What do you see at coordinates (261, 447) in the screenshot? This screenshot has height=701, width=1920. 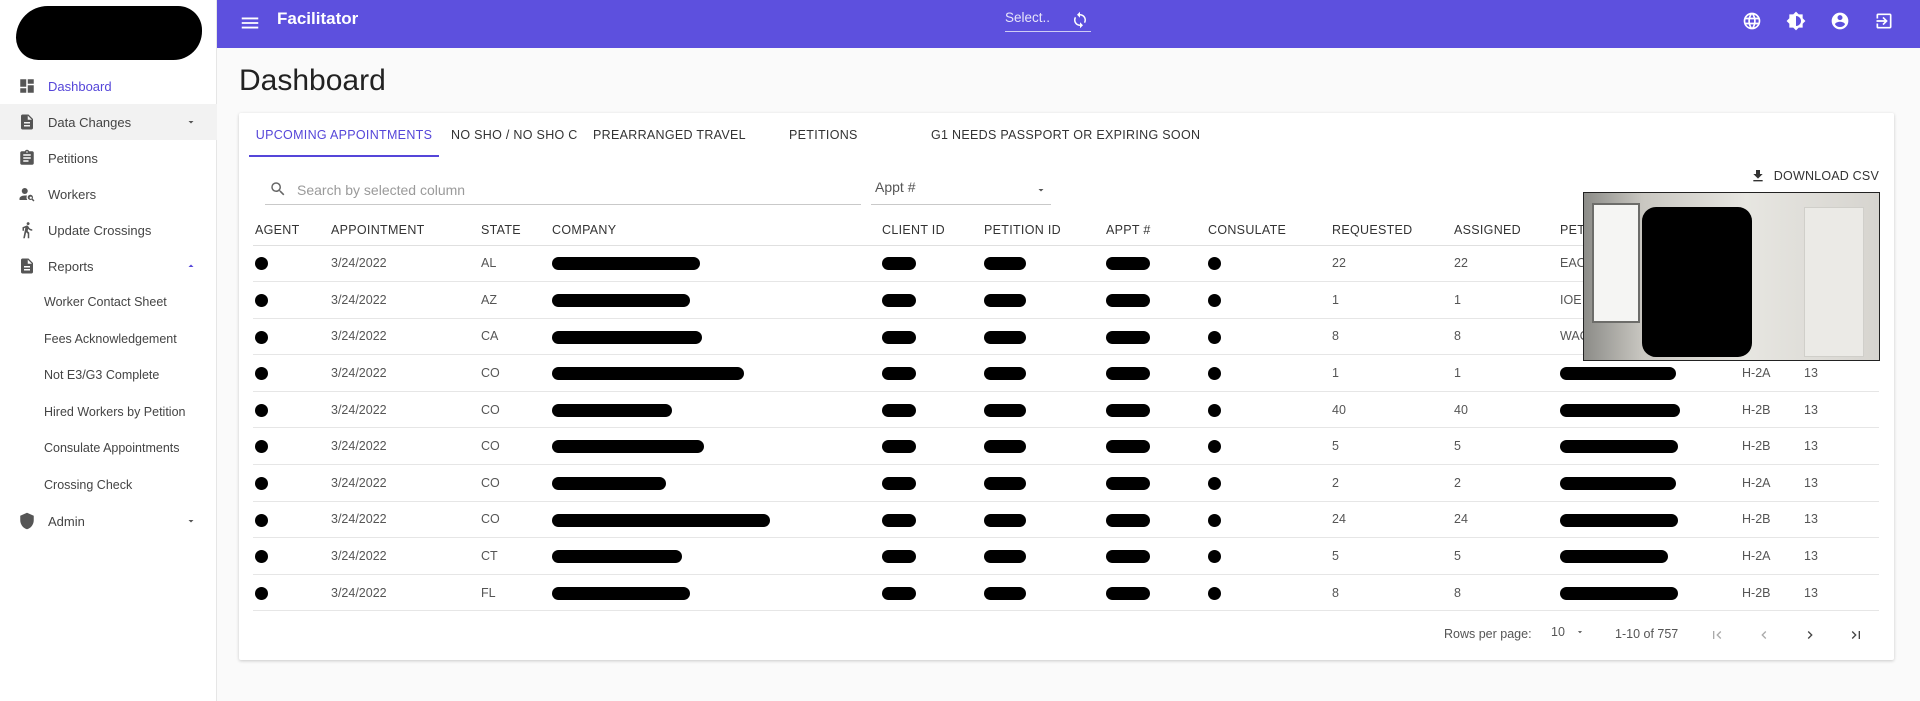 I see `redacted-agent` at bounding box center [261, 447].